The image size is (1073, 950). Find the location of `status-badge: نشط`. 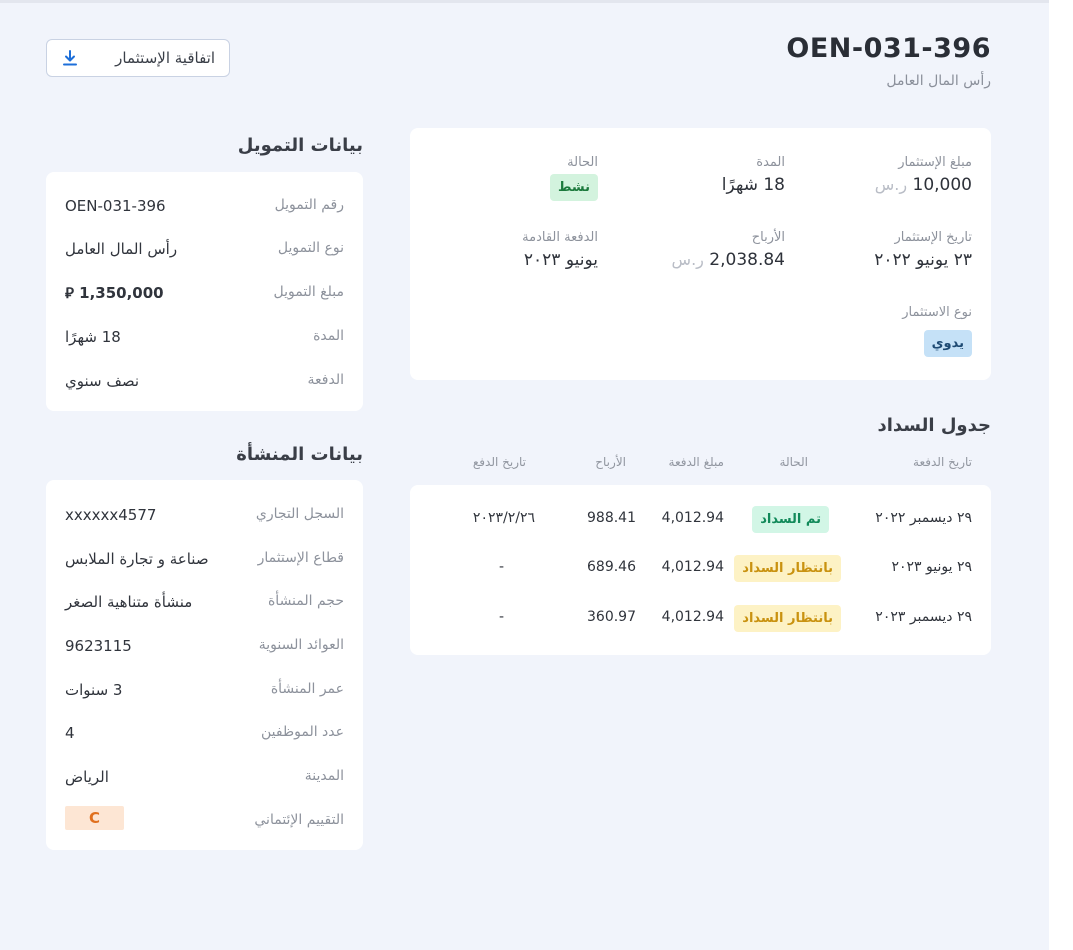

status-badge: نشط is located at coordinates (573, 187).